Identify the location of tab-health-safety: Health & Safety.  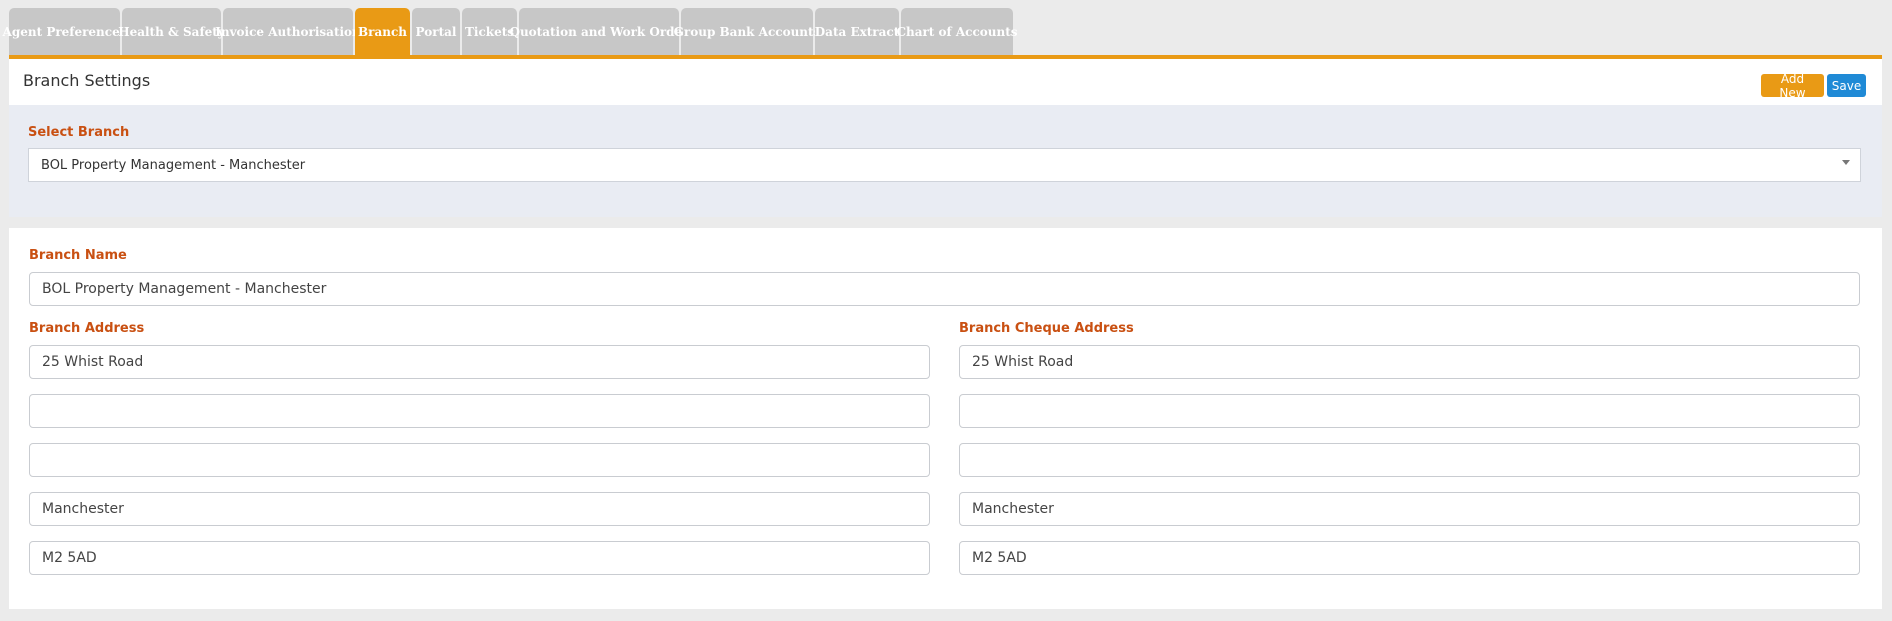
(171, 32).